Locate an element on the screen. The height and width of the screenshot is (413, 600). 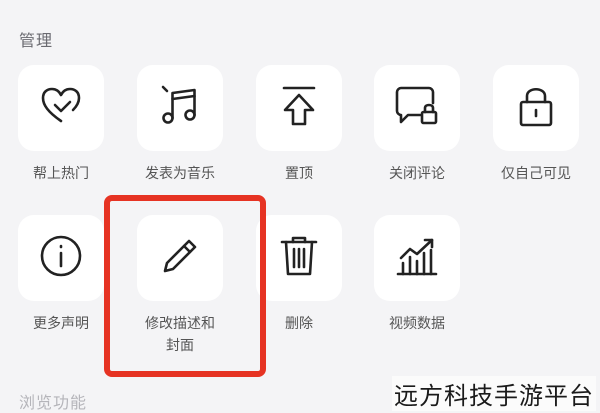
video-data-button is located at coordinates (417, 258).